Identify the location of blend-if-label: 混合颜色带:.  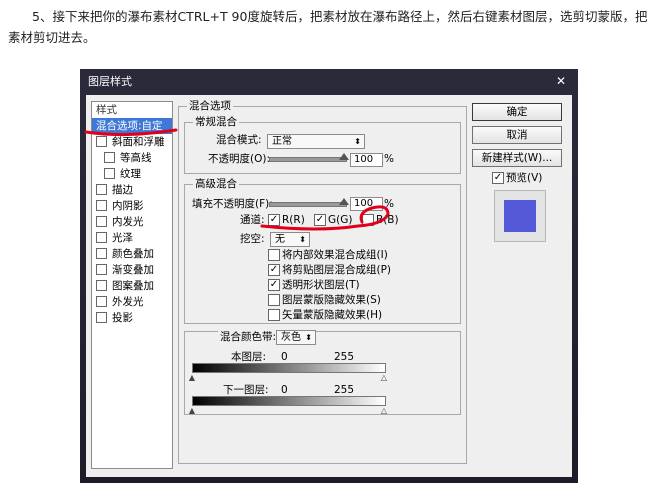
(248, 337).